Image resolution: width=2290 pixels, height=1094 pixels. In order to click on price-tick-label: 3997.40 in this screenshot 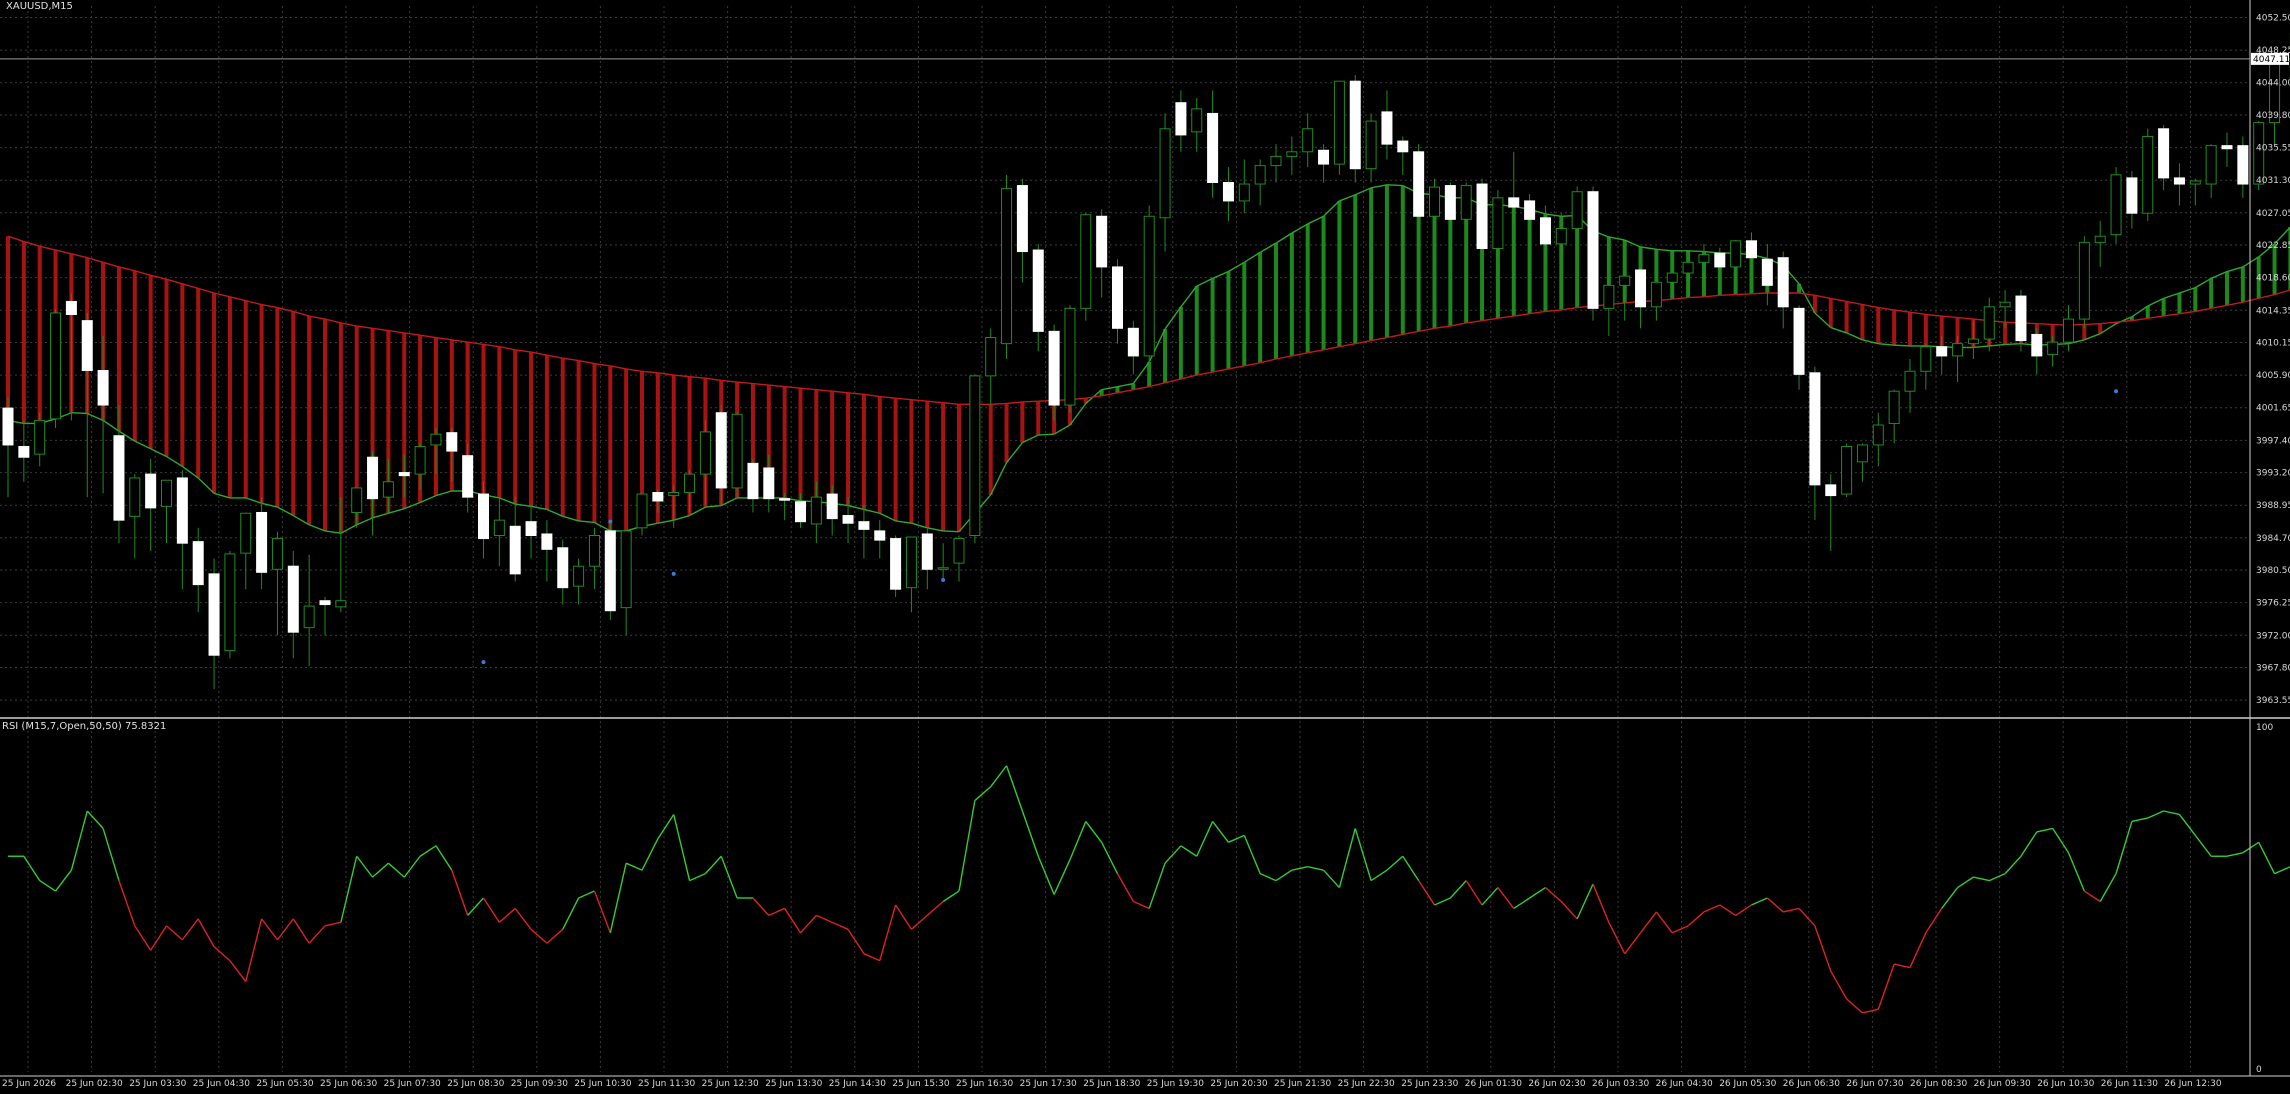, I will do `click(2273, 441)`.